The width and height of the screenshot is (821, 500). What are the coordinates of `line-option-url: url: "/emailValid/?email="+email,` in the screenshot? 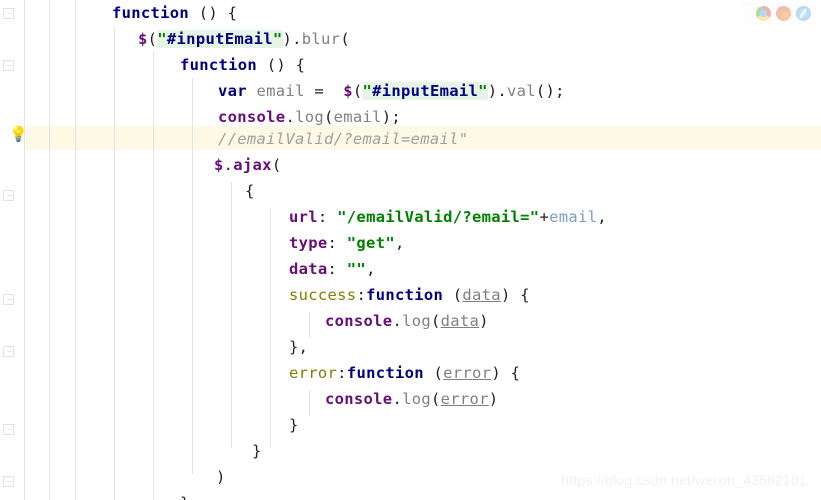 It's located at (303, 217).